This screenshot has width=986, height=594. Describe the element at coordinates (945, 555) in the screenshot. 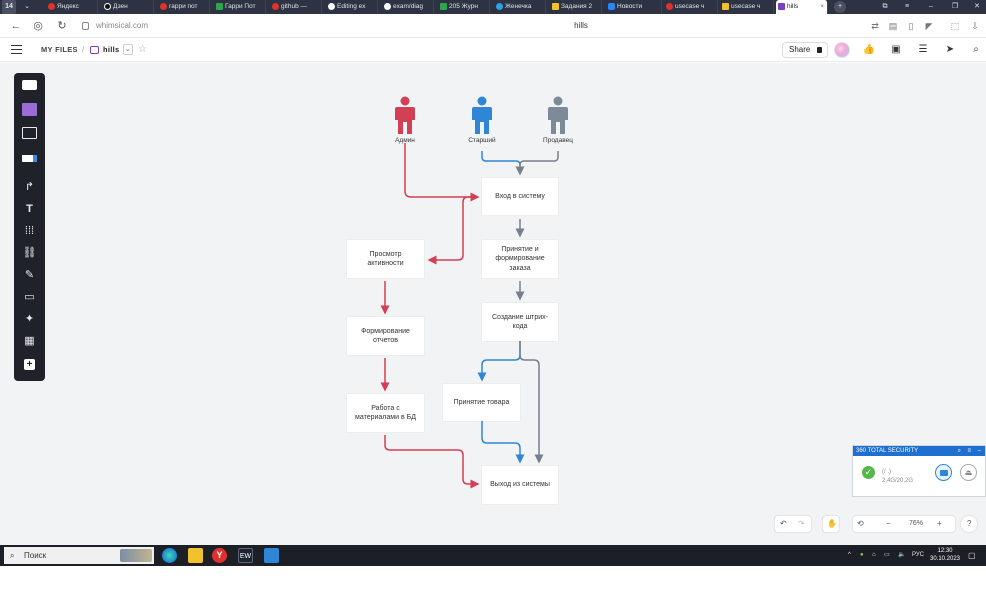

I see `tray-clock: 12:30 30.10.2023` at that location.